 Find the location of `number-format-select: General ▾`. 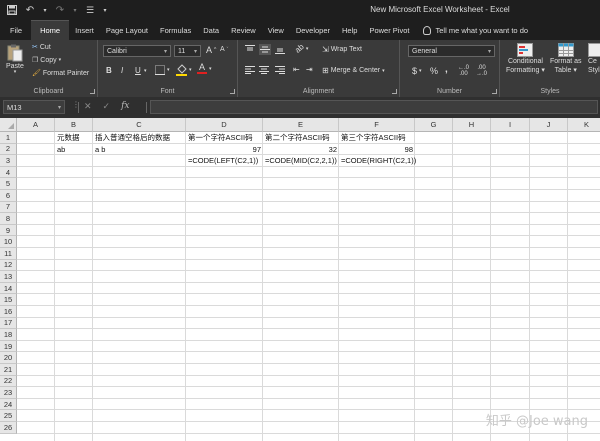

number-format-select: General ▾ is located at coordinates (451, 51).